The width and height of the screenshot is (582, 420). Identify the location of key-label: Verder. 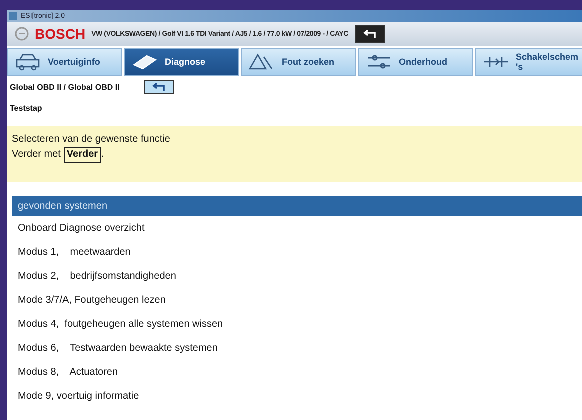
(83, 155).